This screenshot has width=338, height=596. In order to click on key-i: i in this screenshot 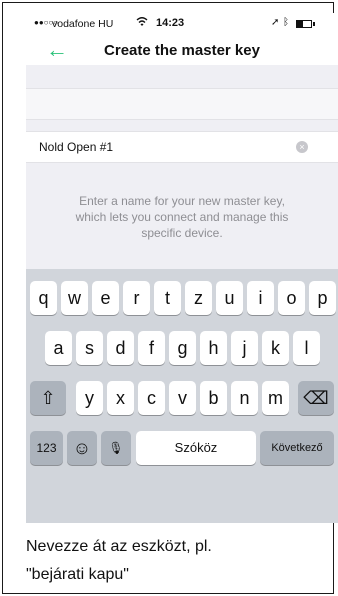, I will do `click(260, 298)`.